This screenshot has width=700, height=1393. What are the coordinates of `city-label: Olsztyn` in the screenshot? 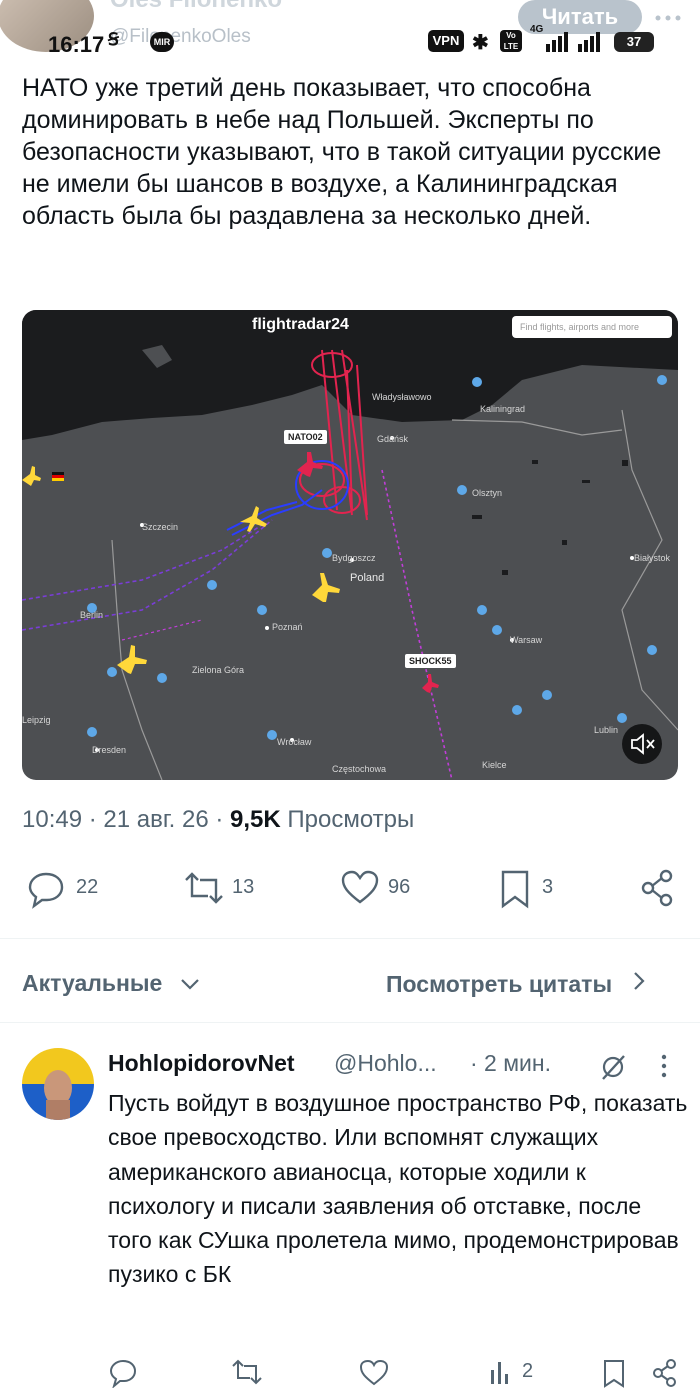 It's located at (487, 493).